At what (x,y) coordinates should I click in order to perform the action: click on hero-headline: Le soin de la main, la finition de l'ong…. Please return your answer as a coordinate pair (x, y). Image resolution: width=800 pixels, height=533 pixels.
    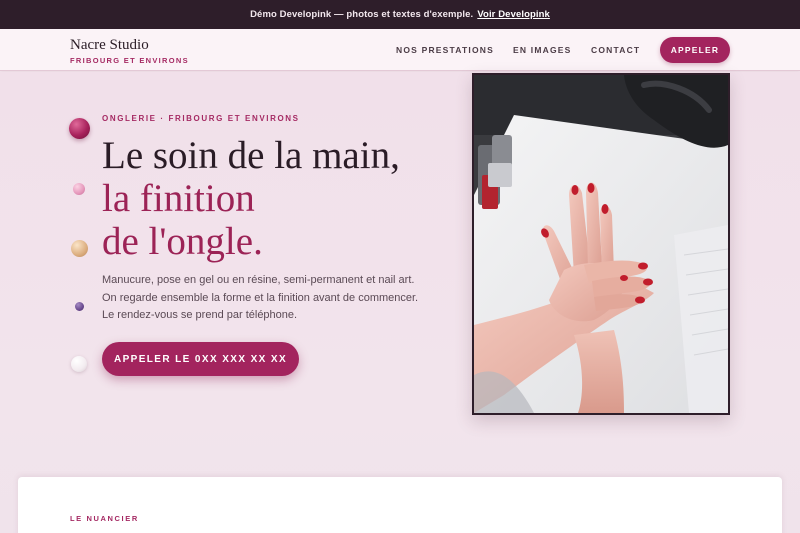
    Looking at the image, I should click on (251, 198).